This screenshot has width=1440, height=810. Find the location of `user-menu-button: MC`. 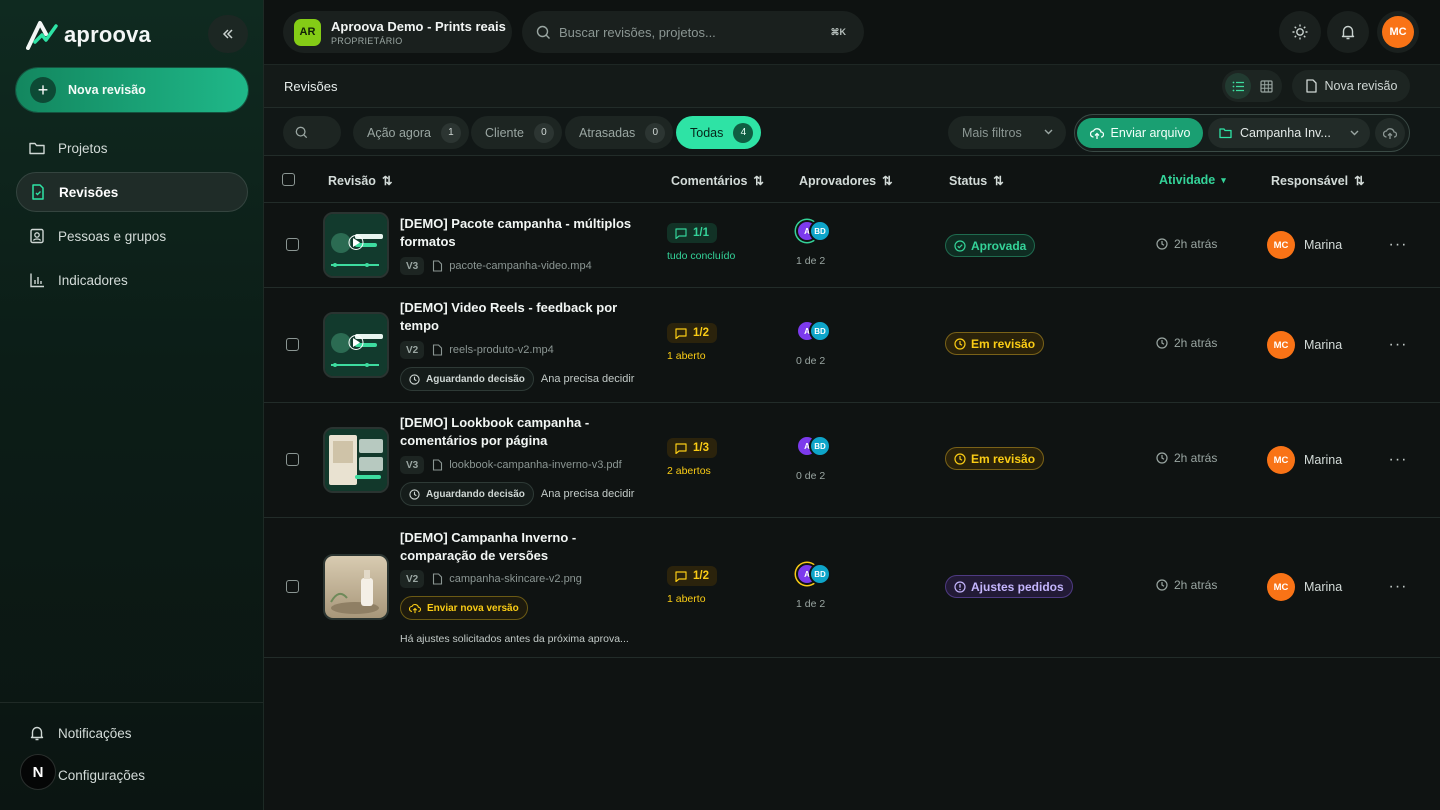

user-menu-button: MC is located at coordinates (1398, 32).